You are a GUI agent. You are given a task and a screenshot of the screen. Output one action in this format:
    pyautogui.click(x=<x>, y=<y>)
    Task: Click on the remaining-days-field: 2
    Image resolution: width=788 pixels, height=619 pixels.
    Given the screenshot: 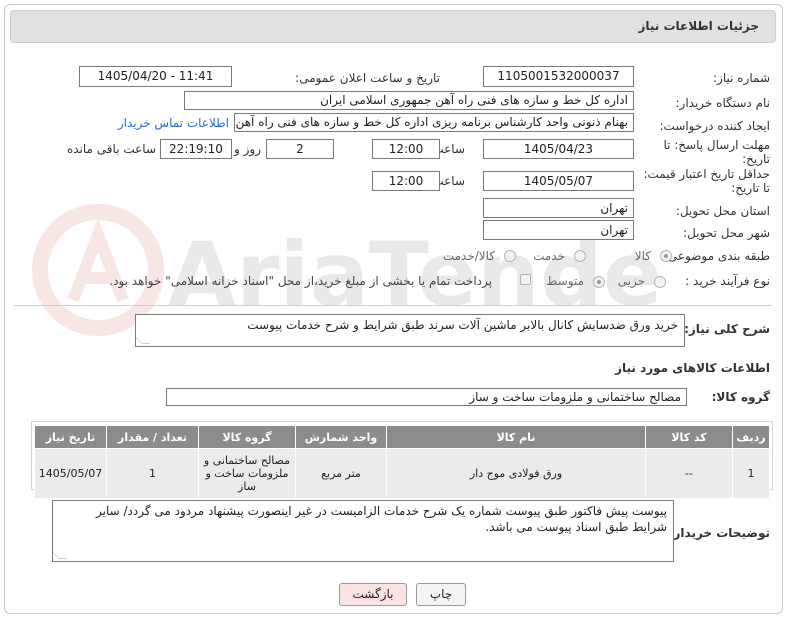 What is the action you would take?
    pyautogui.click(x=300, y=149)
    